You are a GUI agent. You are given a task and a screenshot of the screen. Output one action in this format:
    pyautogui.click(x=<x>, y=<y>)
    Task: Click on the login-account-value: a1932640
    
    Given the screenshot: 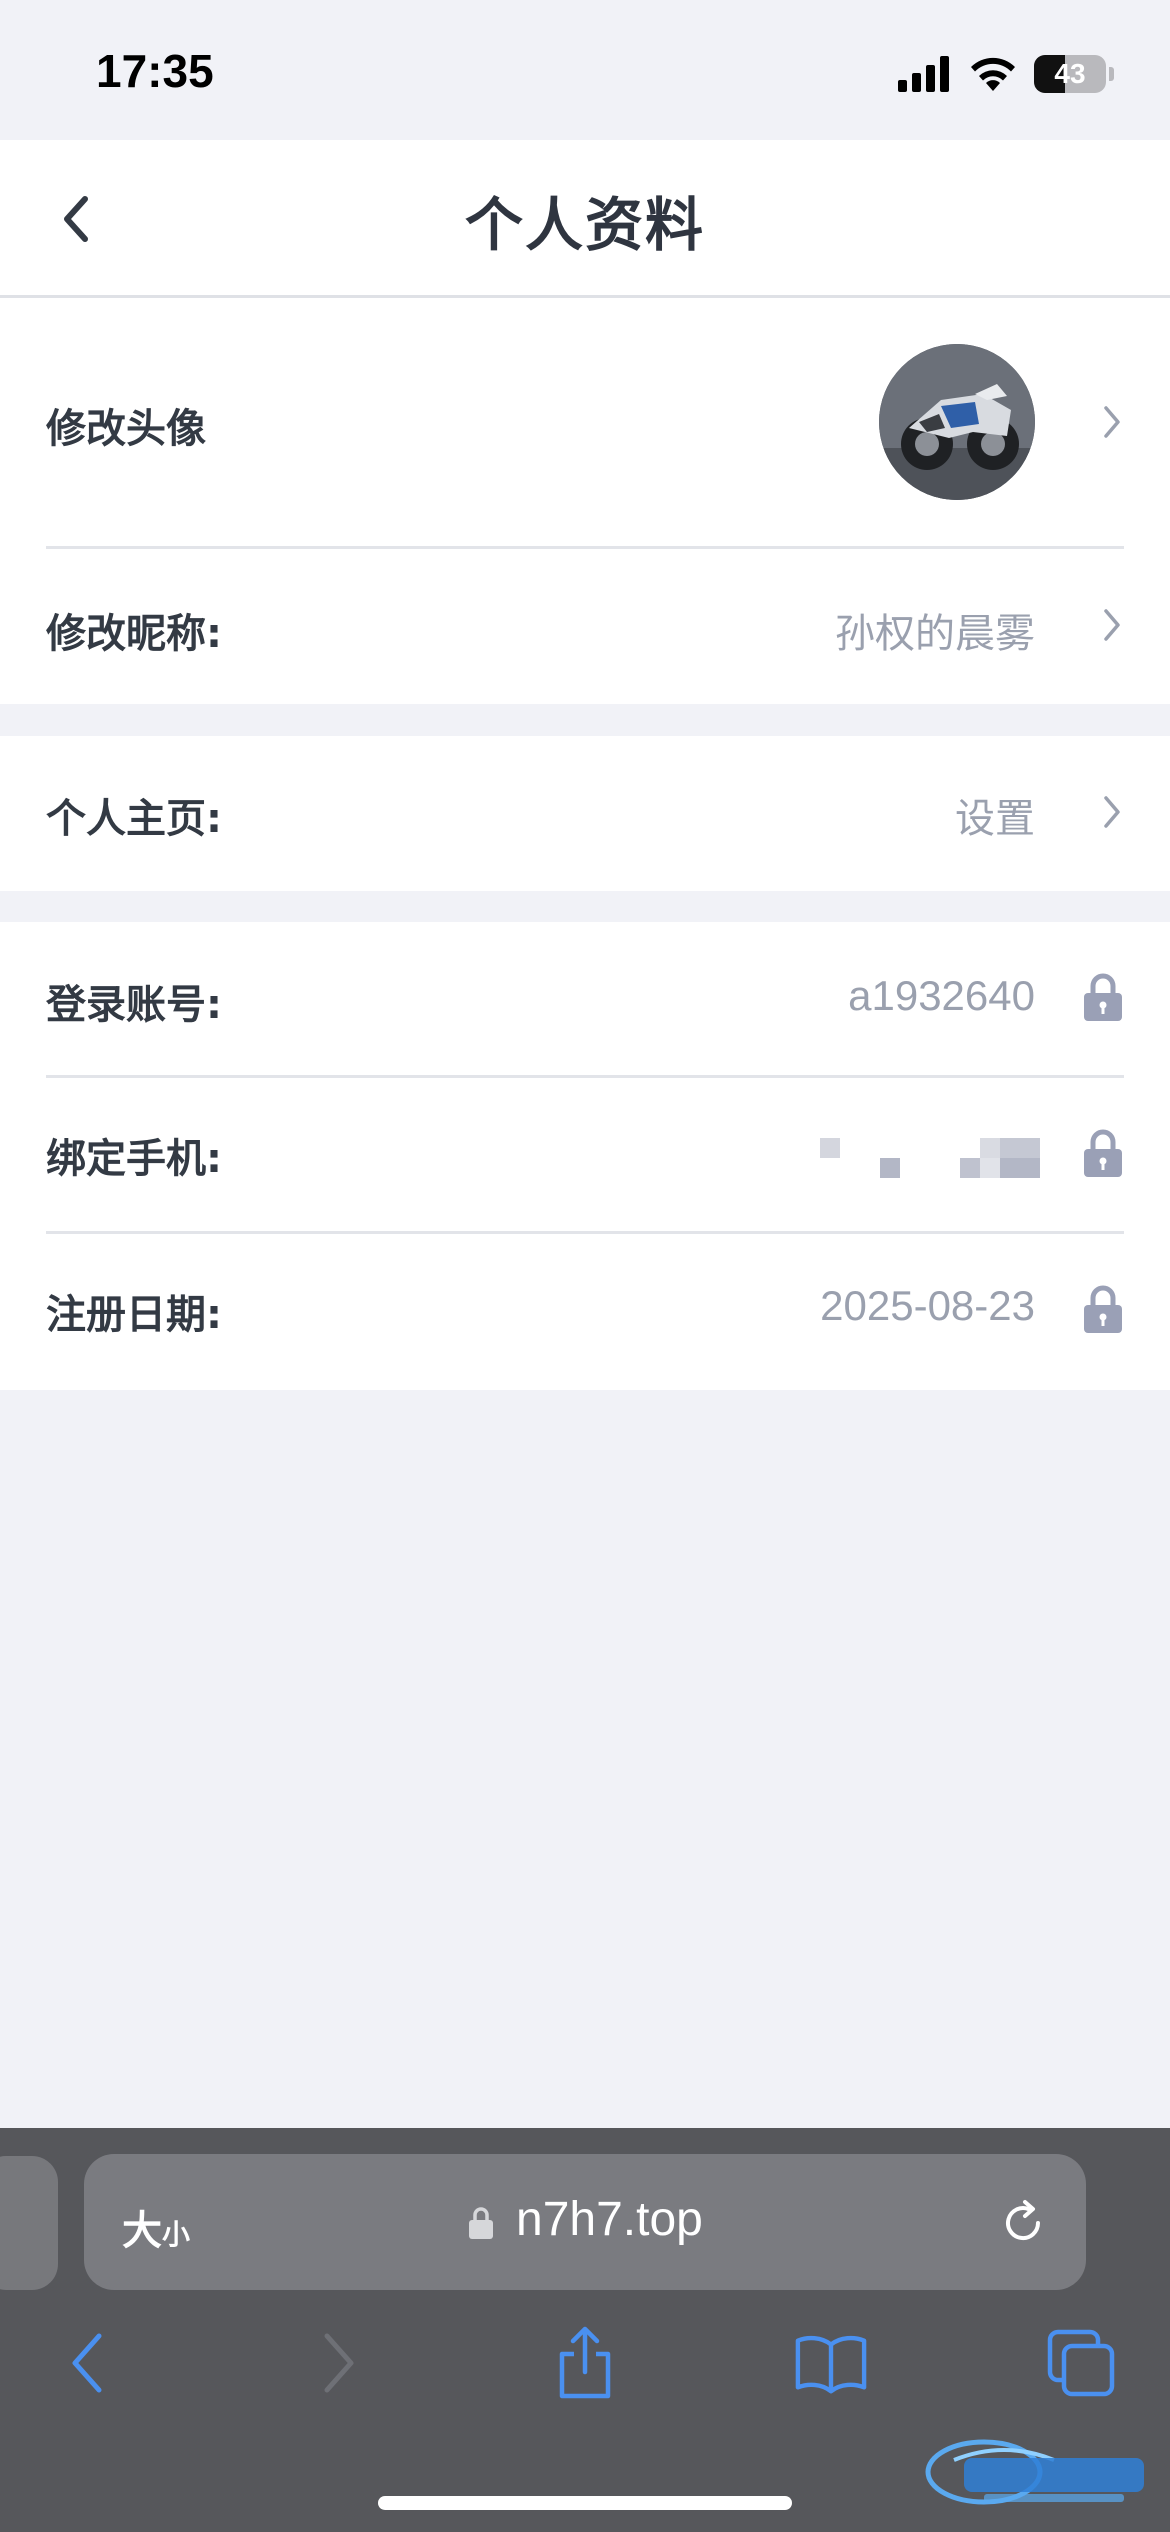 What is the action you would take?
    pyautogui.click(x=941, y=995)
    